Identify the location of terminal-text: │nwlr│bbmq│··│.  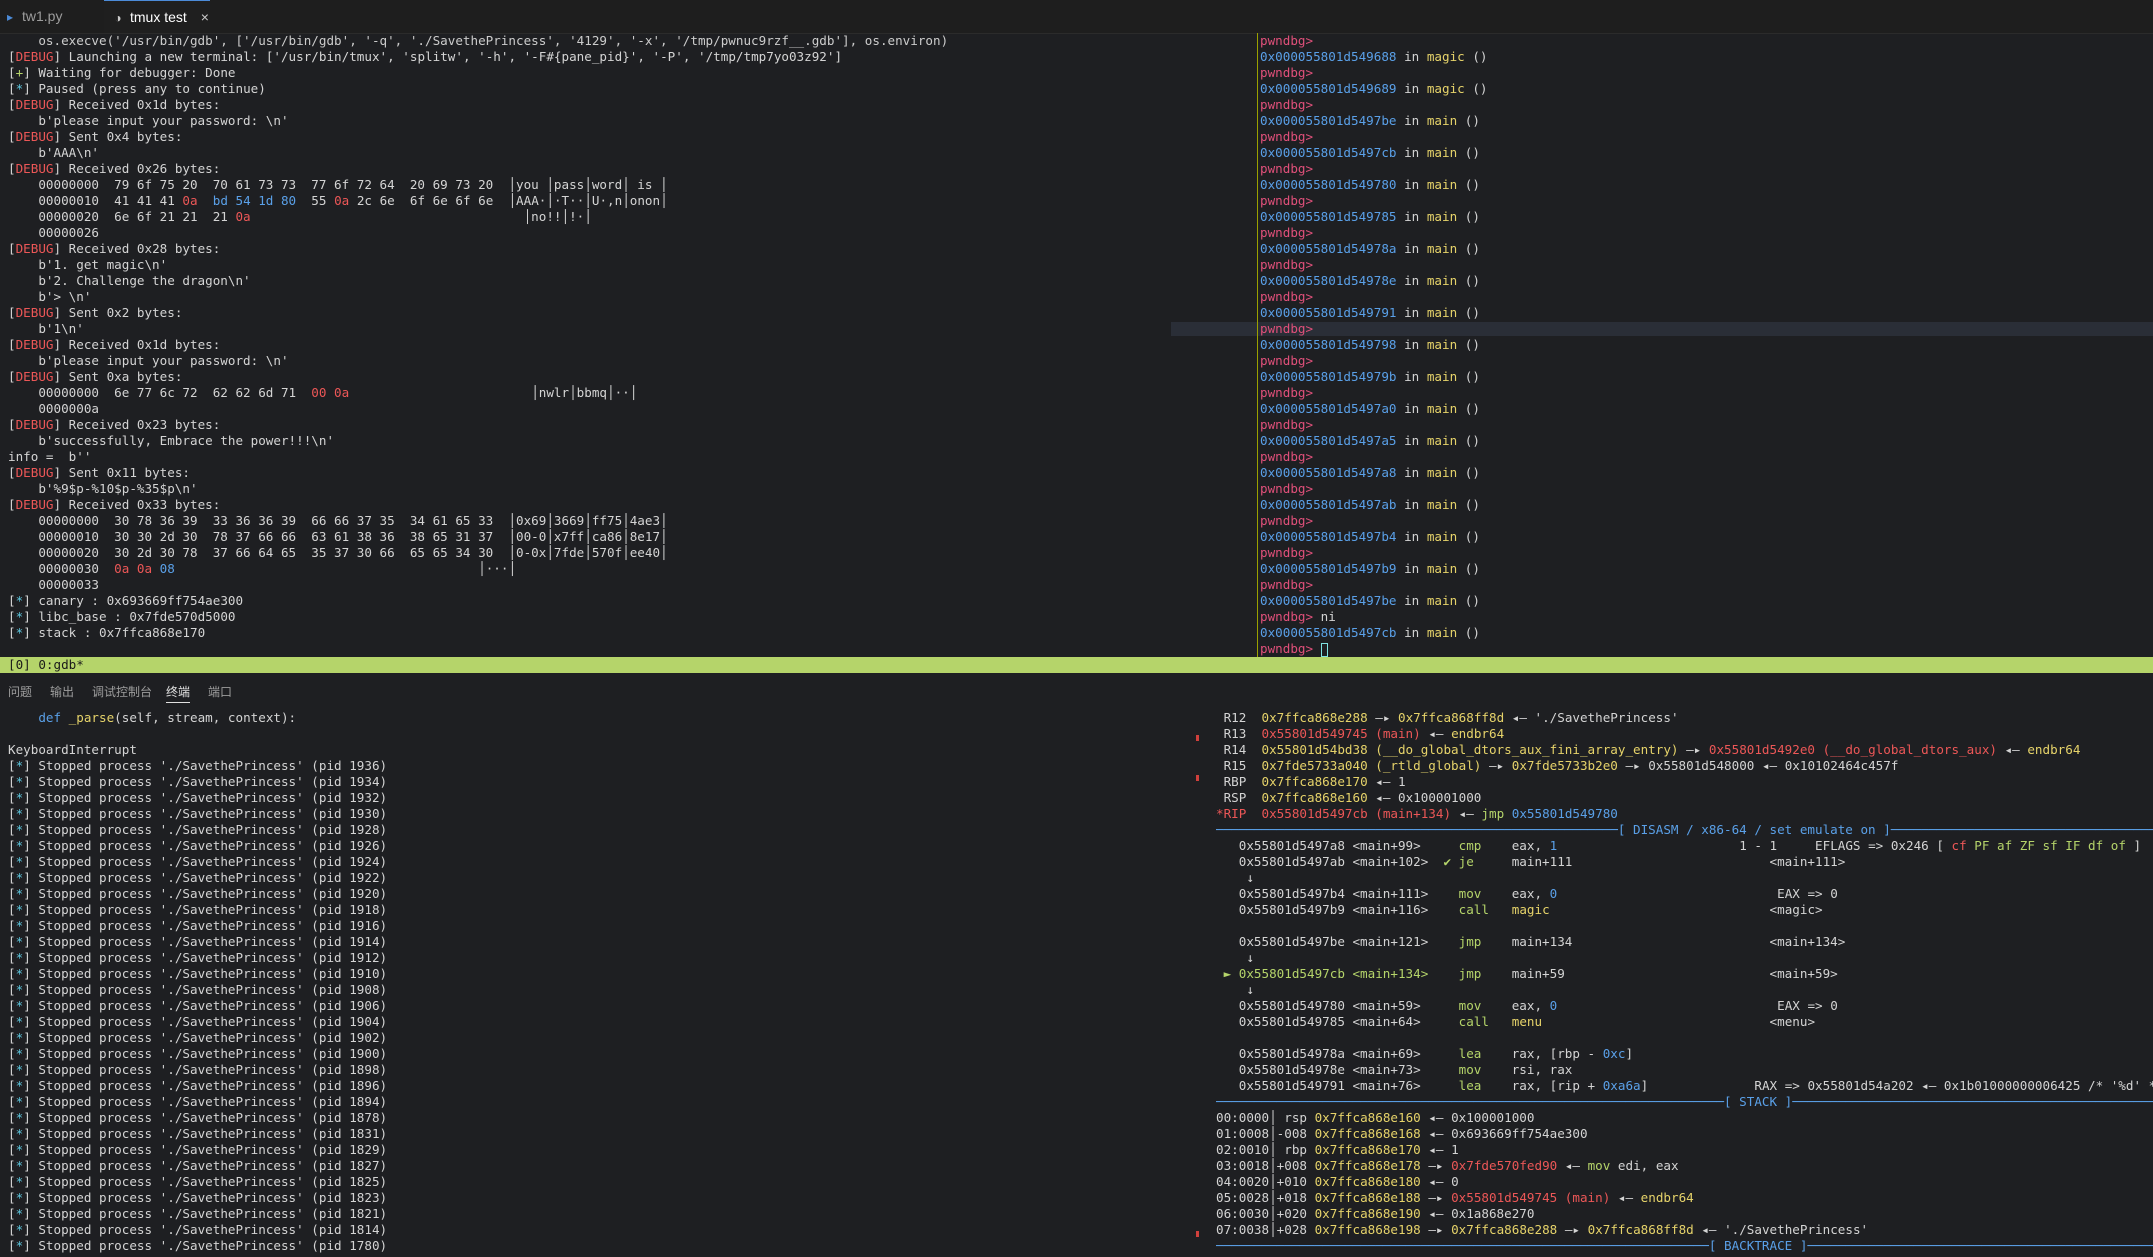
(493, 392).